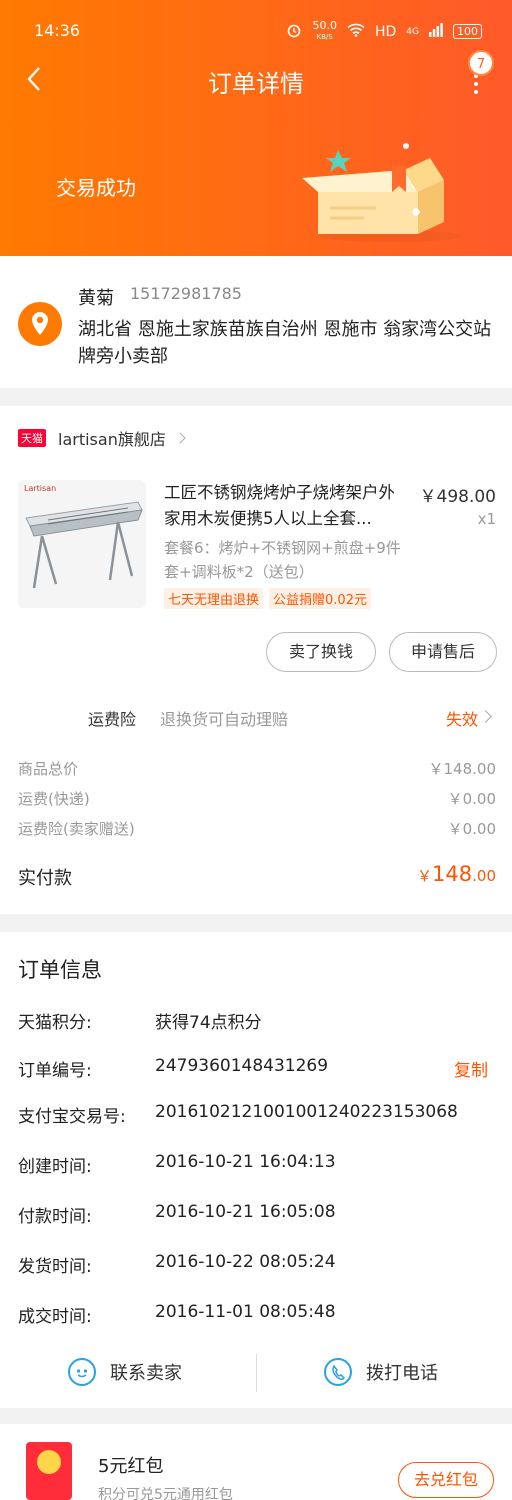 The image size is (512, 1500). I want to click on contact-seller-button: 联系卖家, so click(125, 1372).